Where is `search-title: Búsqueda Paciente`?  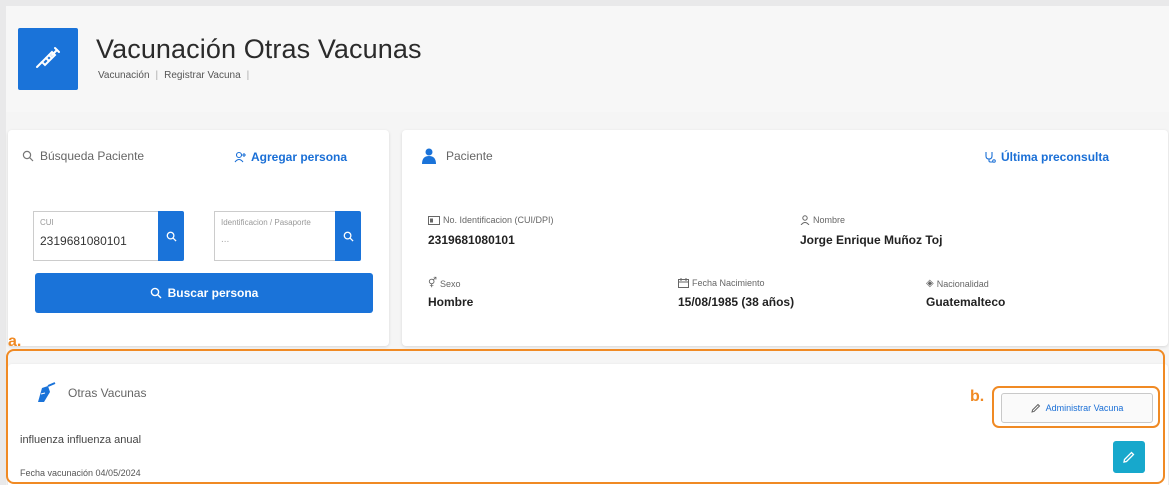
search-title: Búsqueda Paciente is located at coordinates (92, 156).